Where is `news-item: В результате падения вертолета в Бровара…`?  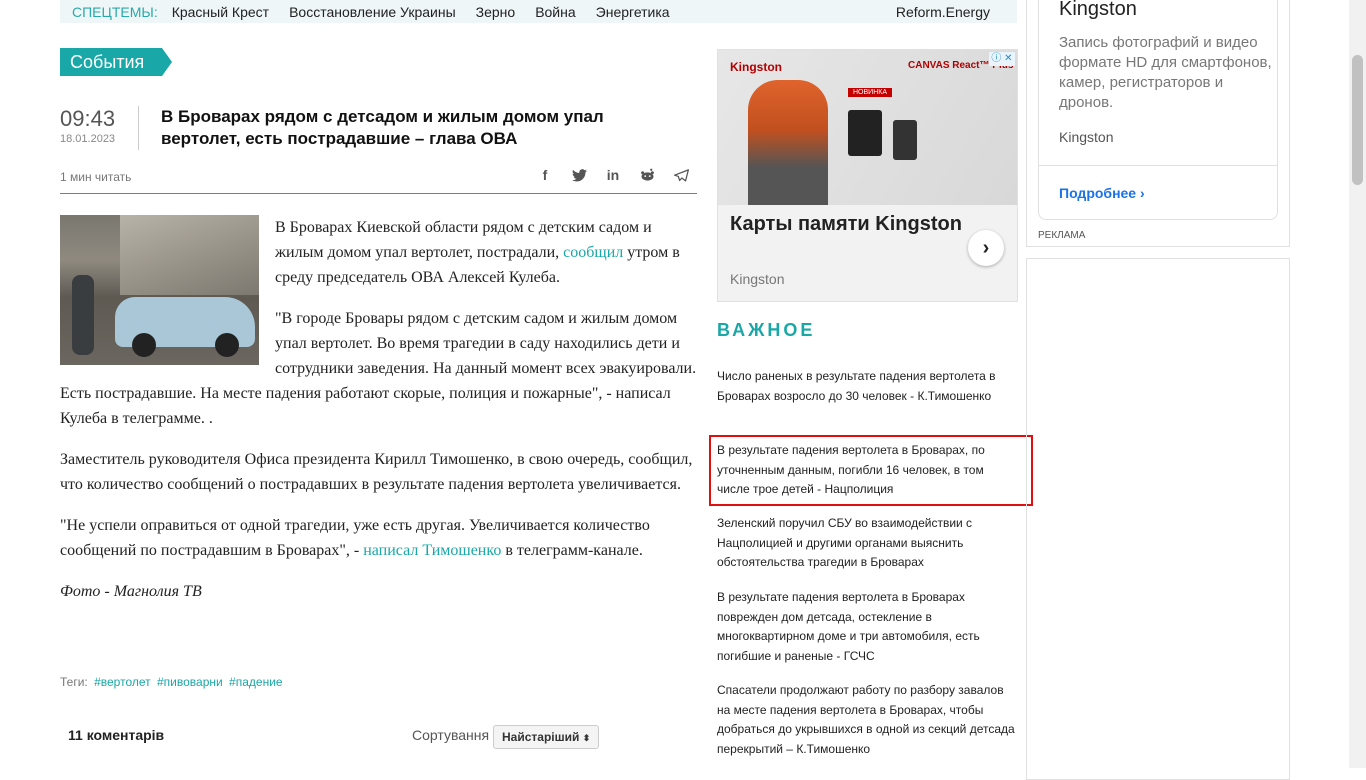 news-item: В результате падения вертолета в Бровара… is located at coordinates (867, 627).